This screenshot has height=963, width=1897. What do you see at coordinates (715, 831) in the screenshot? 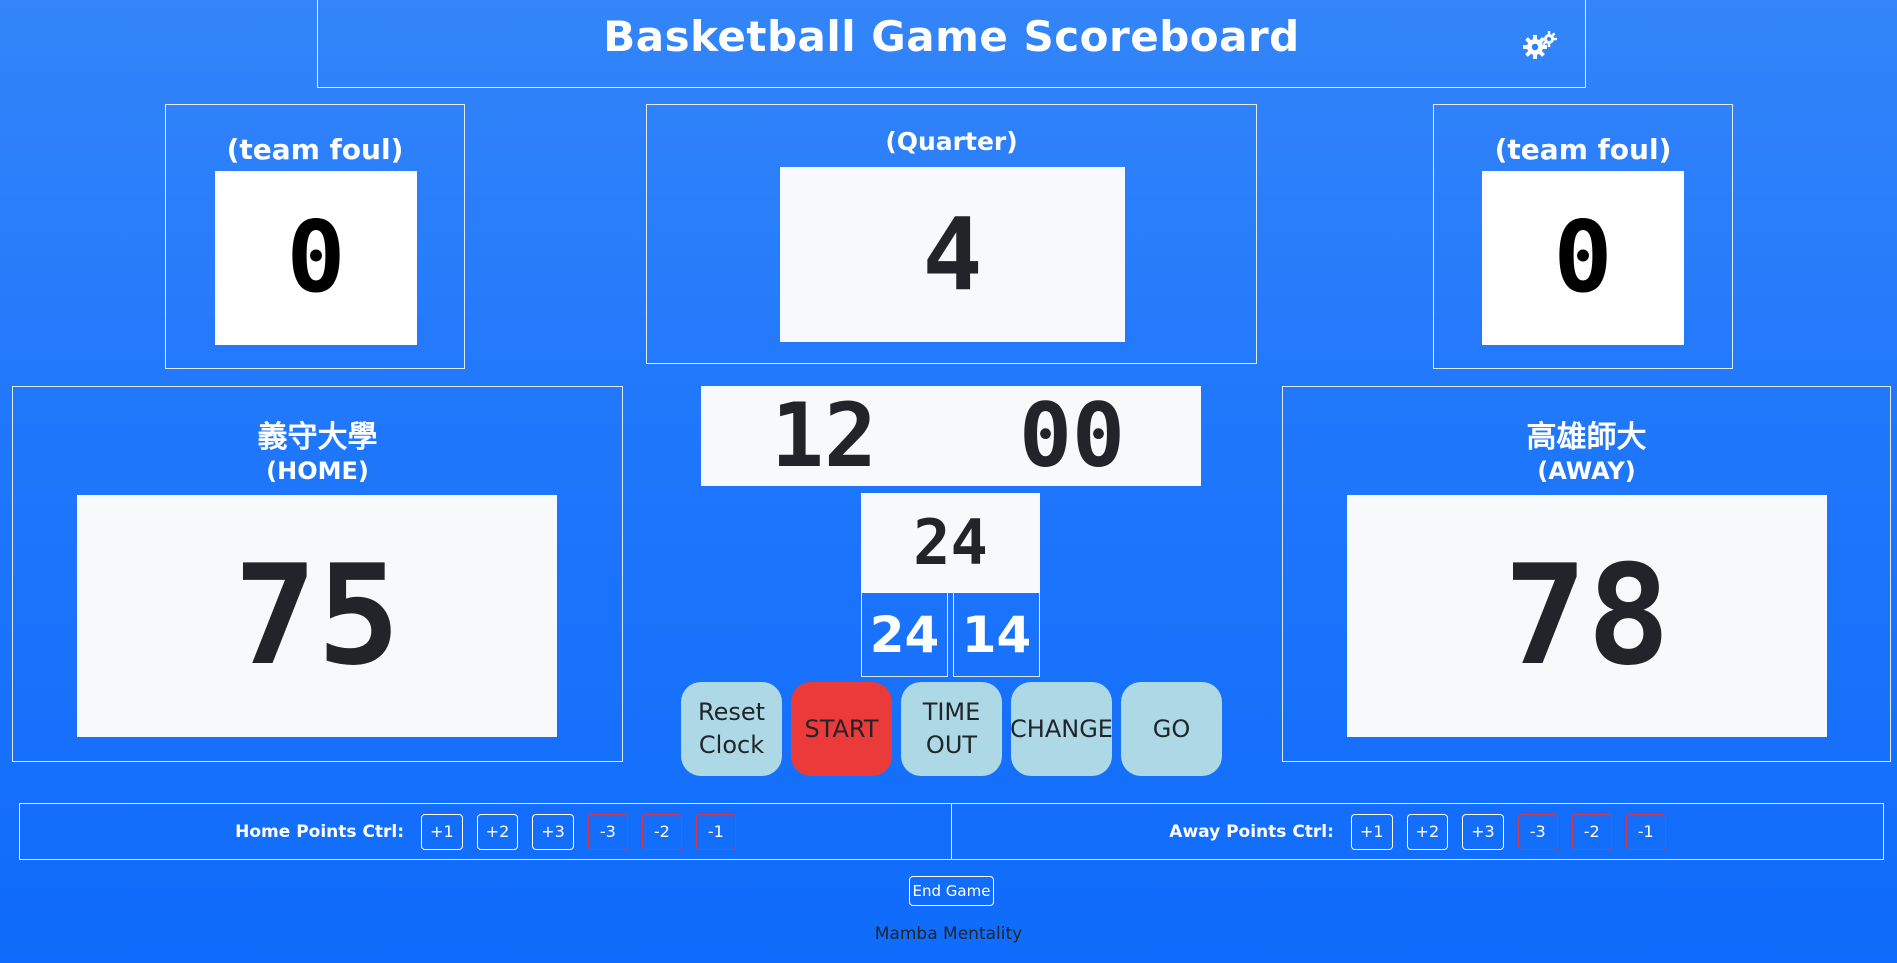
I see `home-minus1-button: -1` at bounding box center [715, 831].